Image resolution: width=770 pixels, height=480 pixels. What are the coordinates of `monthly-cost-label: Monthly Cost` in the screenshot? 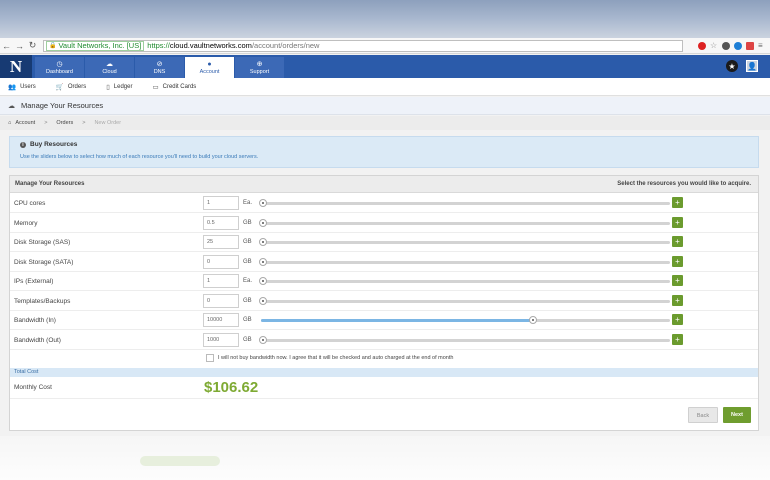 It's located at (33, 387).